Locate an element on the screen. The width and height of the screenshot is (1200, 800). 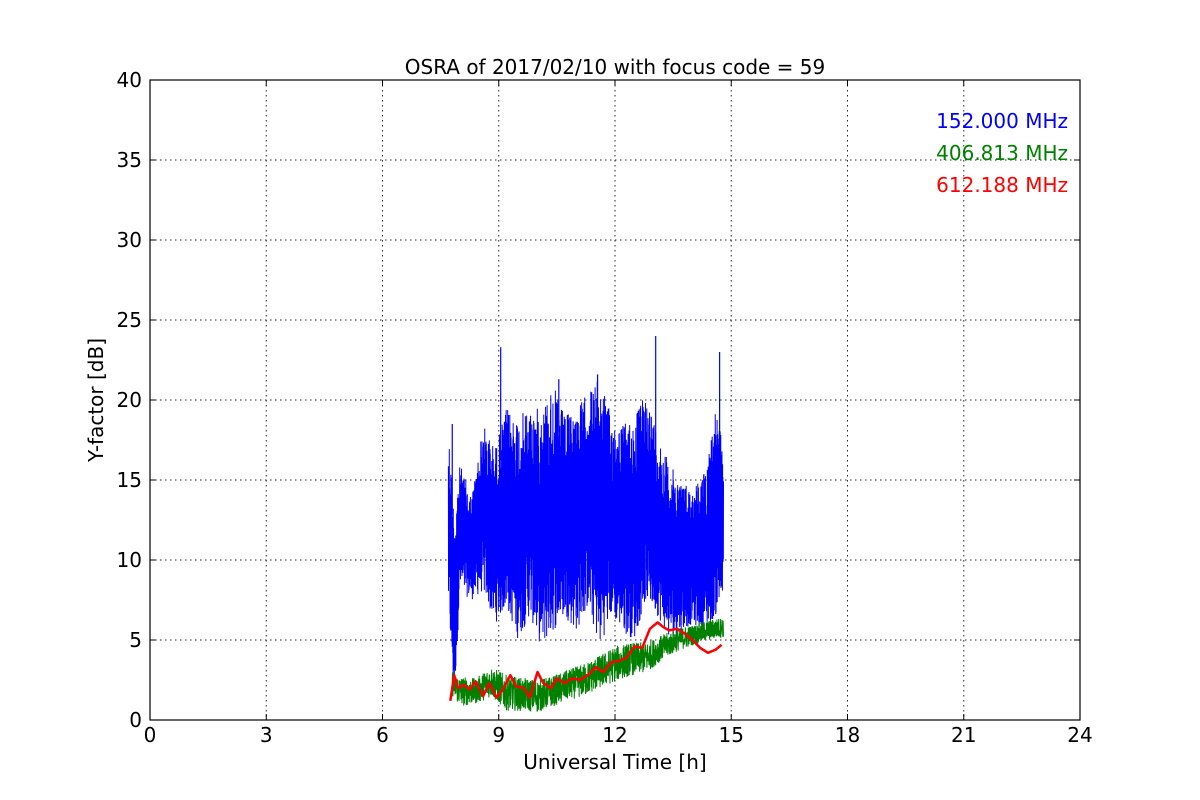
y-axis-label: Y-factor [dB] is located at coordinates (96, 400).